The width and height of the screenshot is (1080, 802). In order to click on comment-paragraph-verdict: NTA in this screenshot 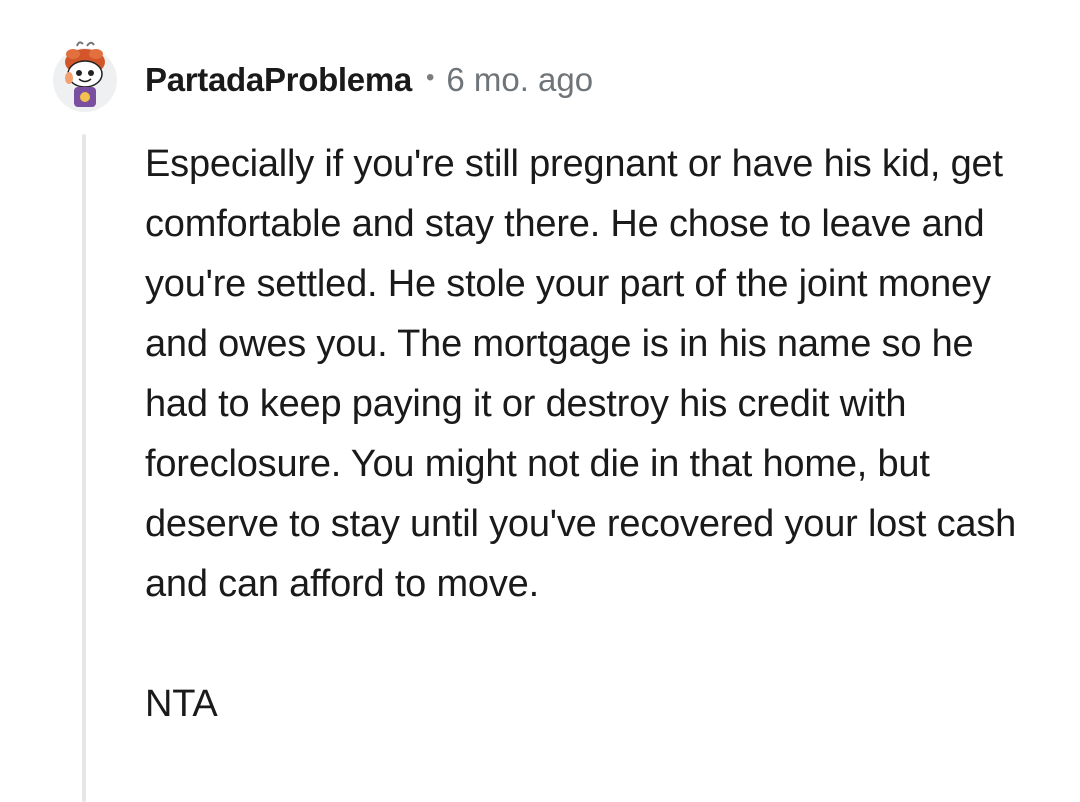, I will do `click(181, 704)`.